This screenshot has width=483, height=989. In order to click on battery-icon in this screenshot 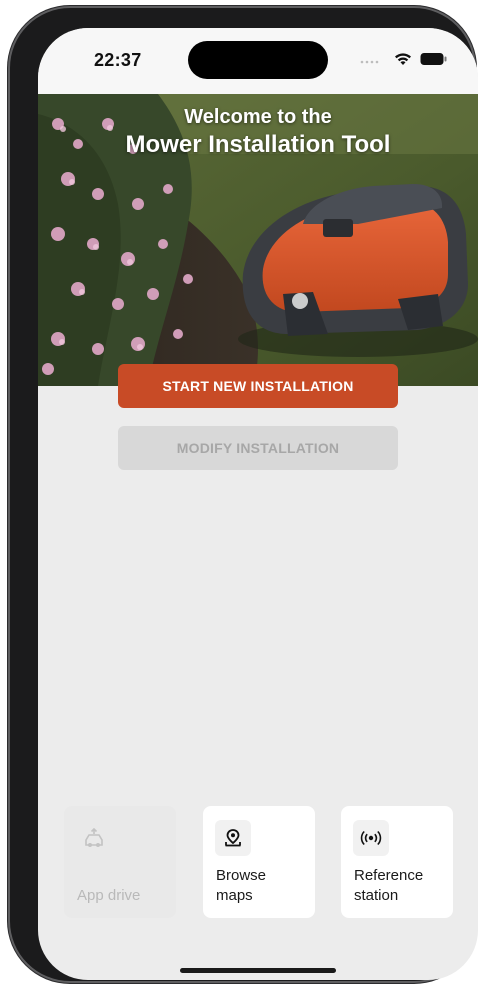, I will do `click(433, 59)`.